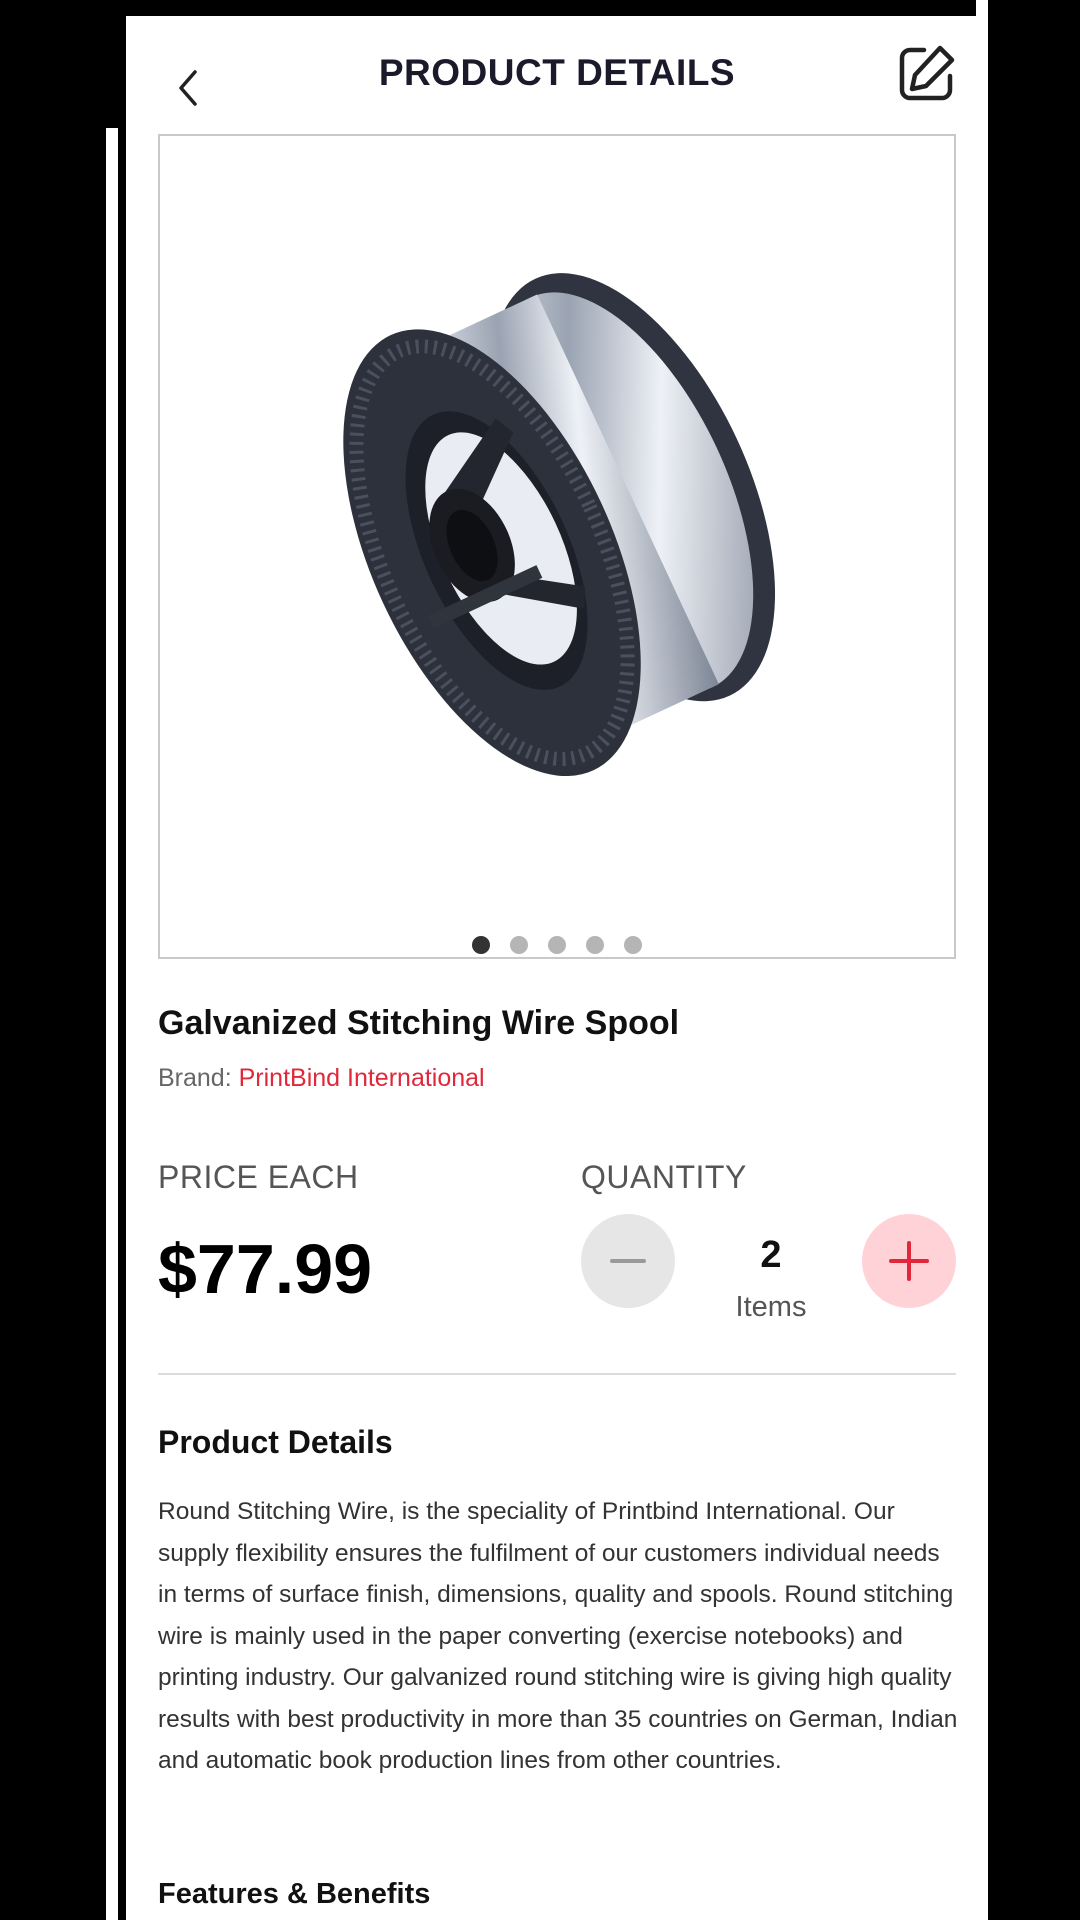 The image size is (1080, 1920). I want to click on backdrop-edge, so click(112, 1024).